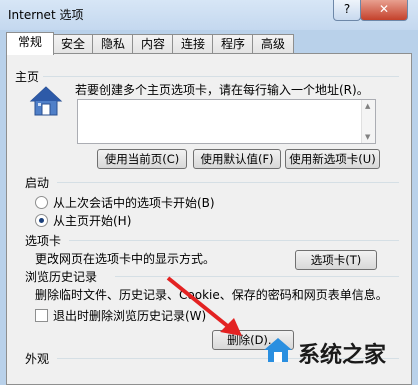 This screenshot has height=385, width=418. Describe the element at coordinates (384, 10) in the screenshot. I see `close-button: ✕` at that location.